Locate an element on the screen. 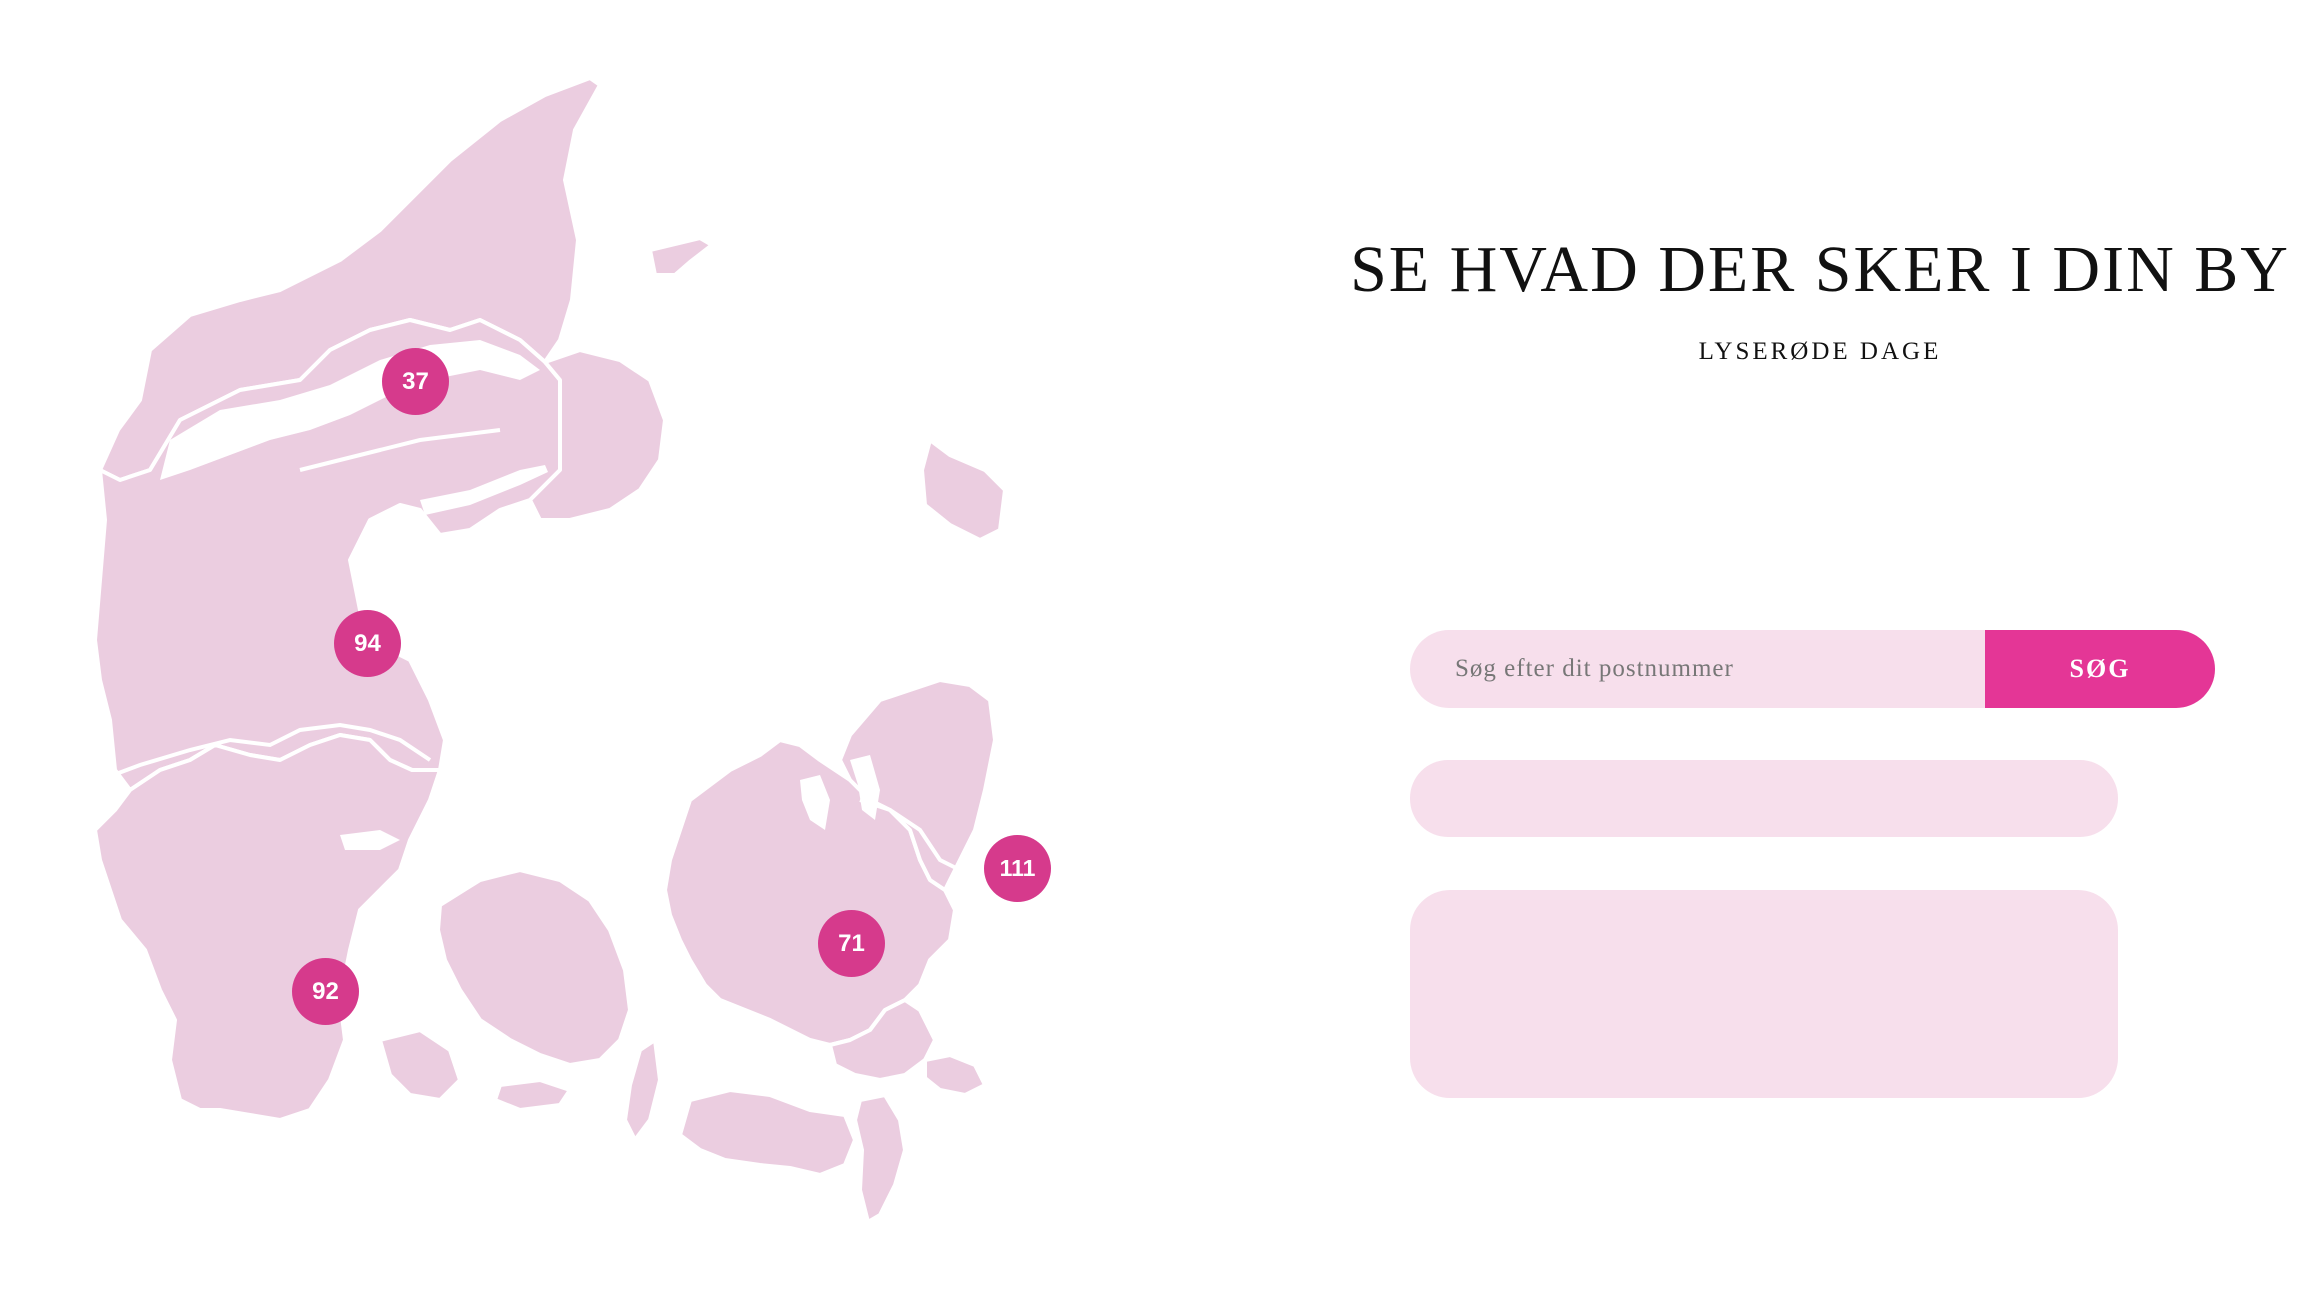  result-field is located at coordinates (1764, 798).